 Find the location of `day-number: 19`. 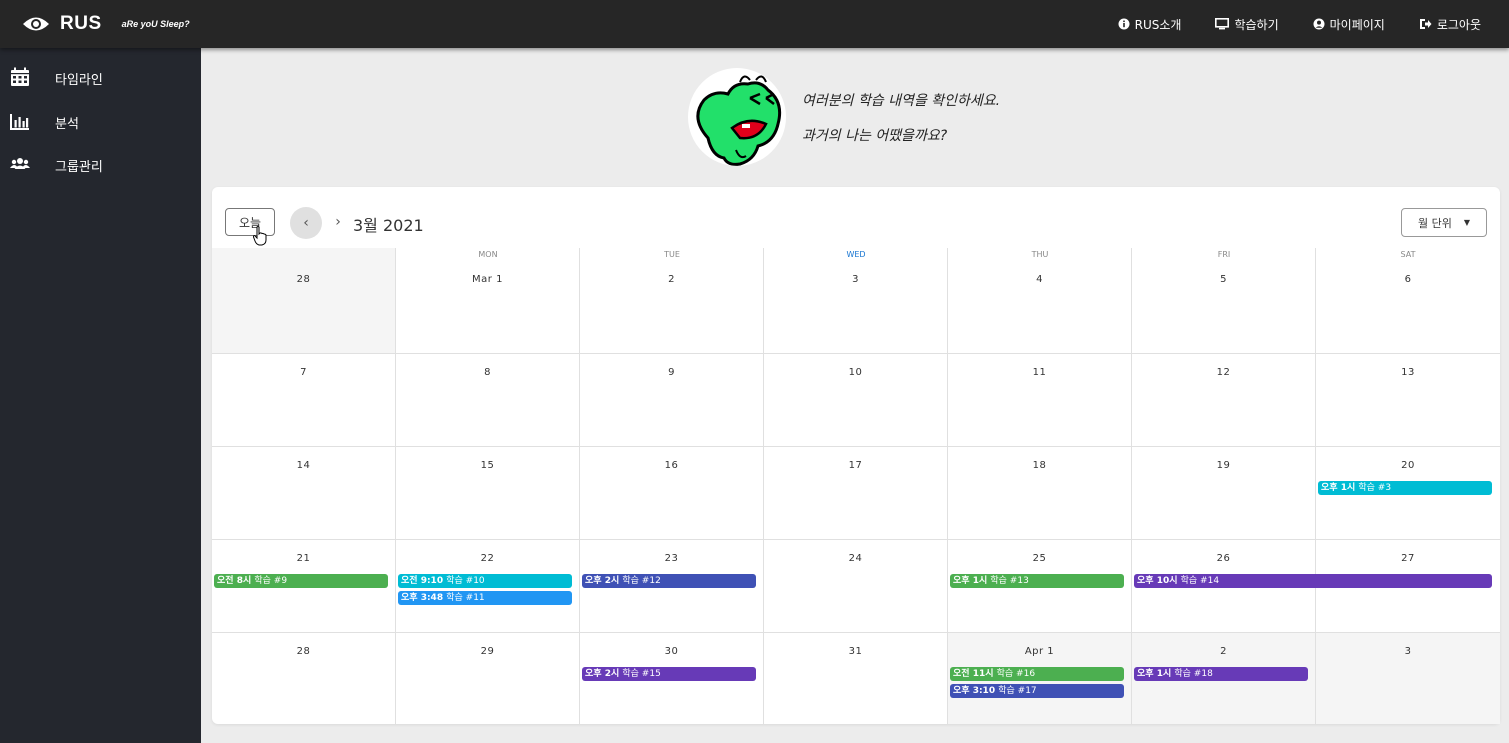

day-number: 19 is located at coordinates (1223, 465).